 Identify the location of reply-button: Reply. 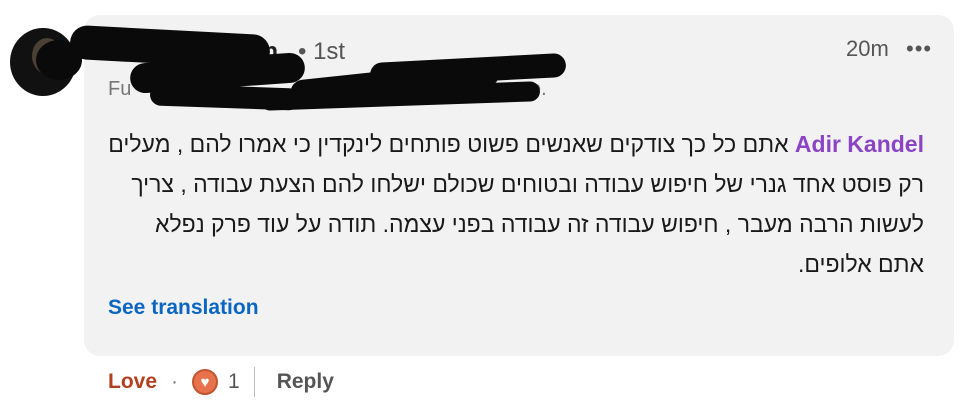
(305, 382).